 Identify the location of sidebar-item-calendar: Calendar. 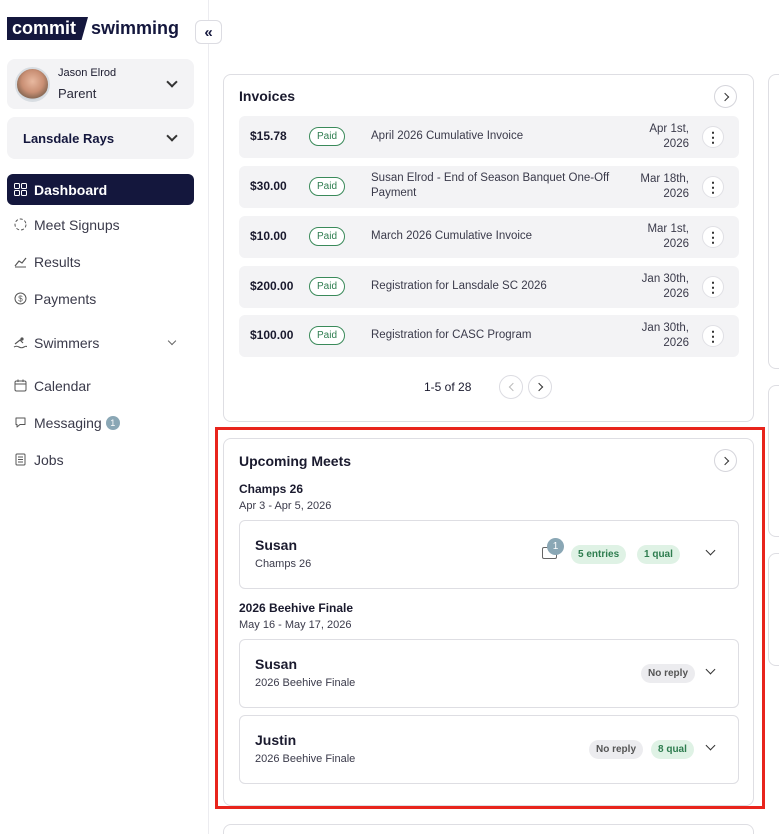
(100, 385).